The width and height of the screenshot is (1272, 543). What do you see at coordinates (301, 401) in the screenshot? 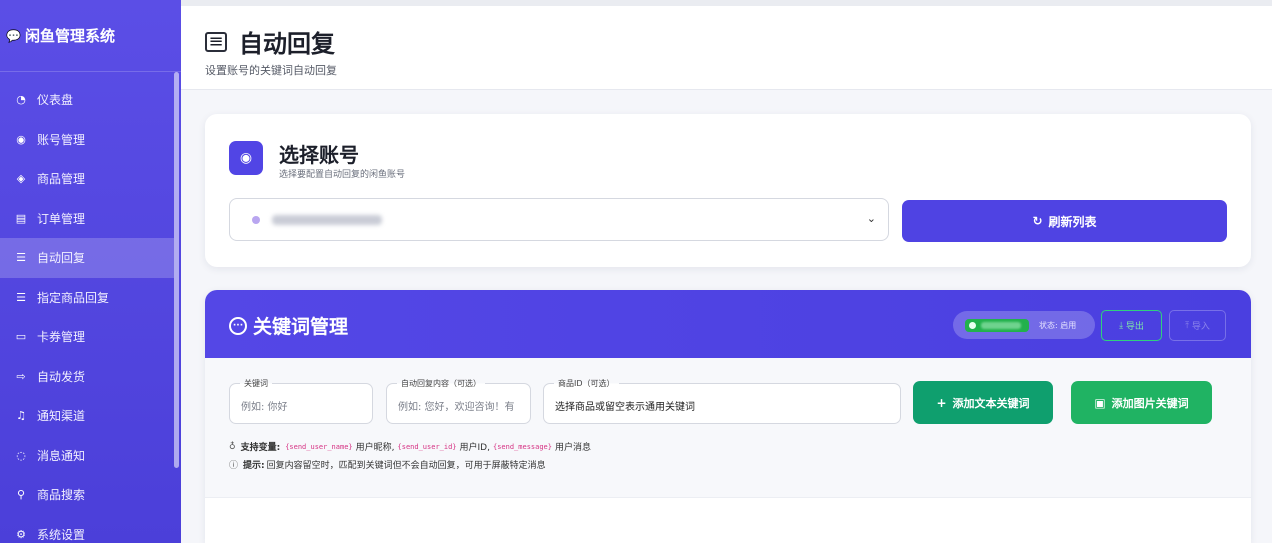
I see `keyword-input: 关键词 例如: 你好` at bounding box center [301, 401].